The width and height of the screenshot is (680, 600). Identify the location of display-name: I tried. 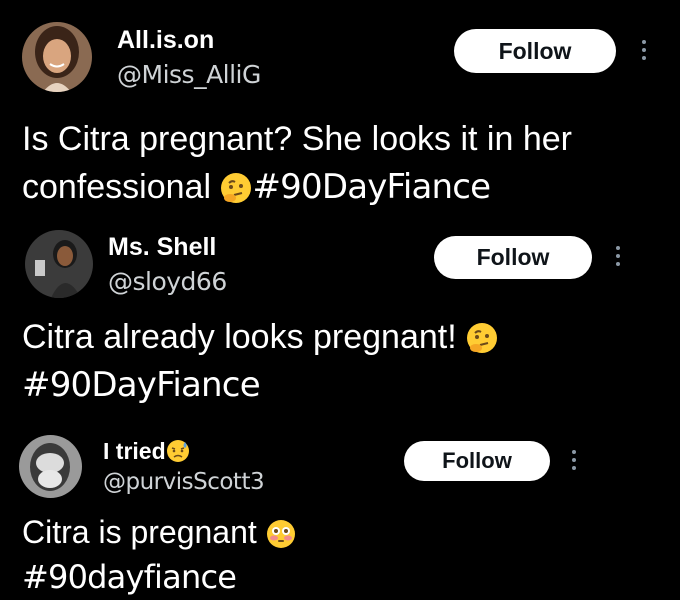
(146, 451).